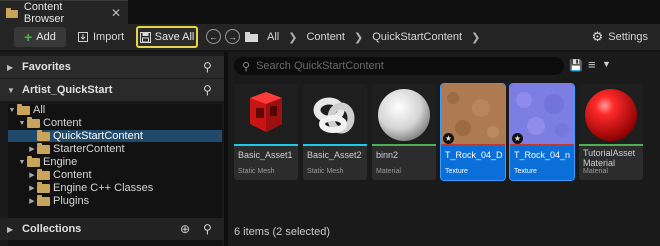 The height and width of the screenshot is (246, 660). Describe the element at coordinates (115, 122) in the screenshot. I see `tree-item-content: ▼ Content` at that location.